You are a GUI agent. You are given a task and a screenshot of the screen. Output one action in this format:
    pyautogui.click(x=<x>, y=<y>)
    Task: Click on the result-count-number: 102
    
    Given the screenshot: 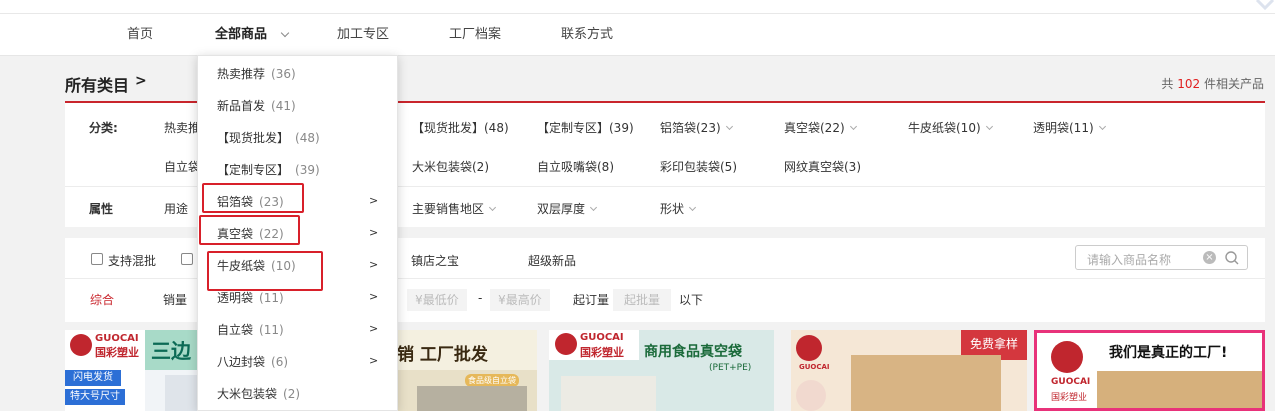 What is the action you would take?
    pyautogui.click(x=1189, y=84)
    